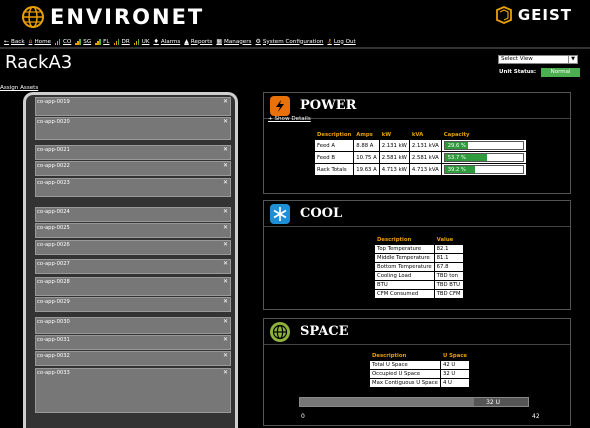  What do you see at coordinates (133, 230) in the screenshot?
I see `rack-asset: co-app-0025 ✕` at bounding box center [133, 230].